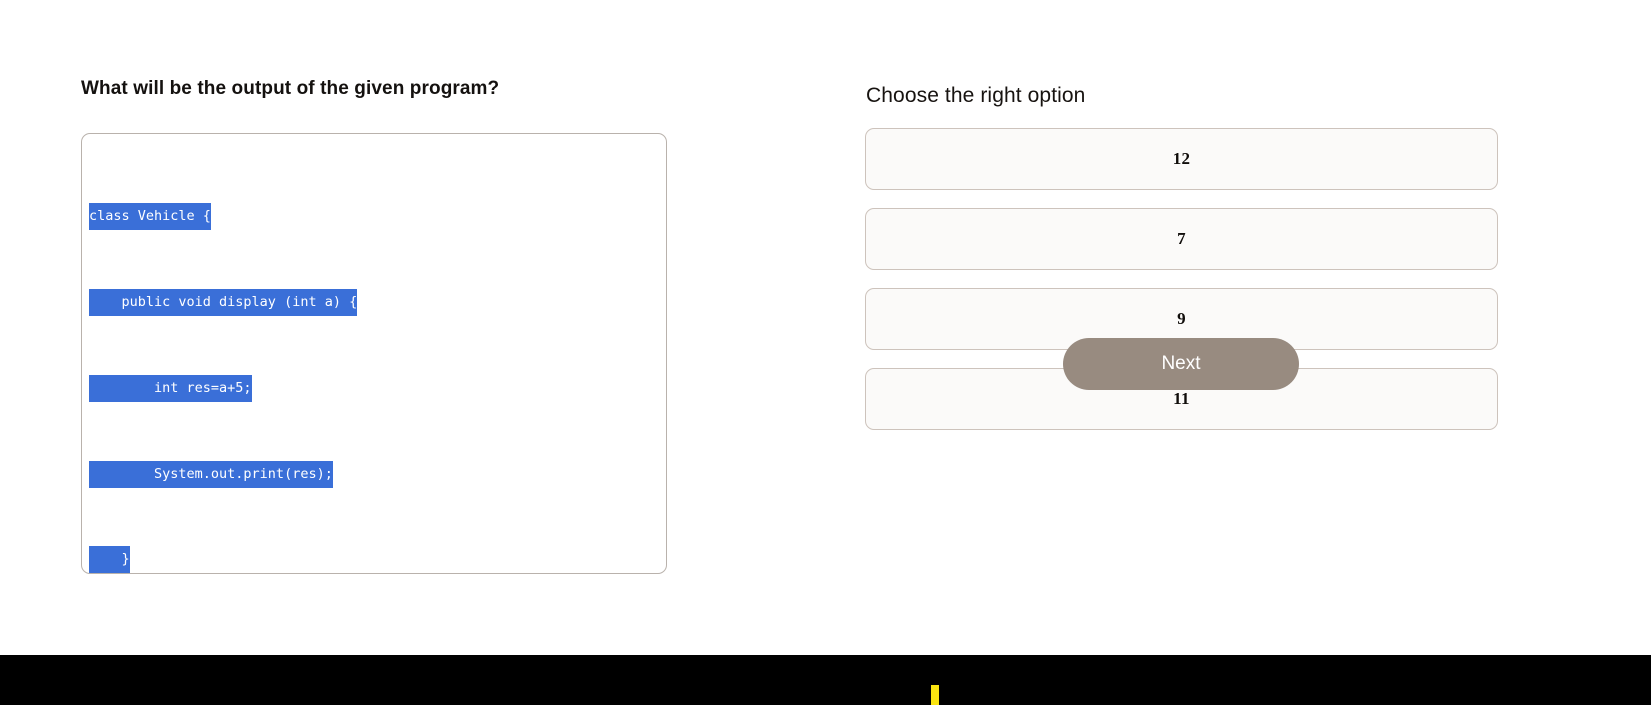 The height and width of the screenshot is (705, 1651). Describe the element at coordinates (1181, 398) in the screenshot. I see `option-label: 11` at that location.